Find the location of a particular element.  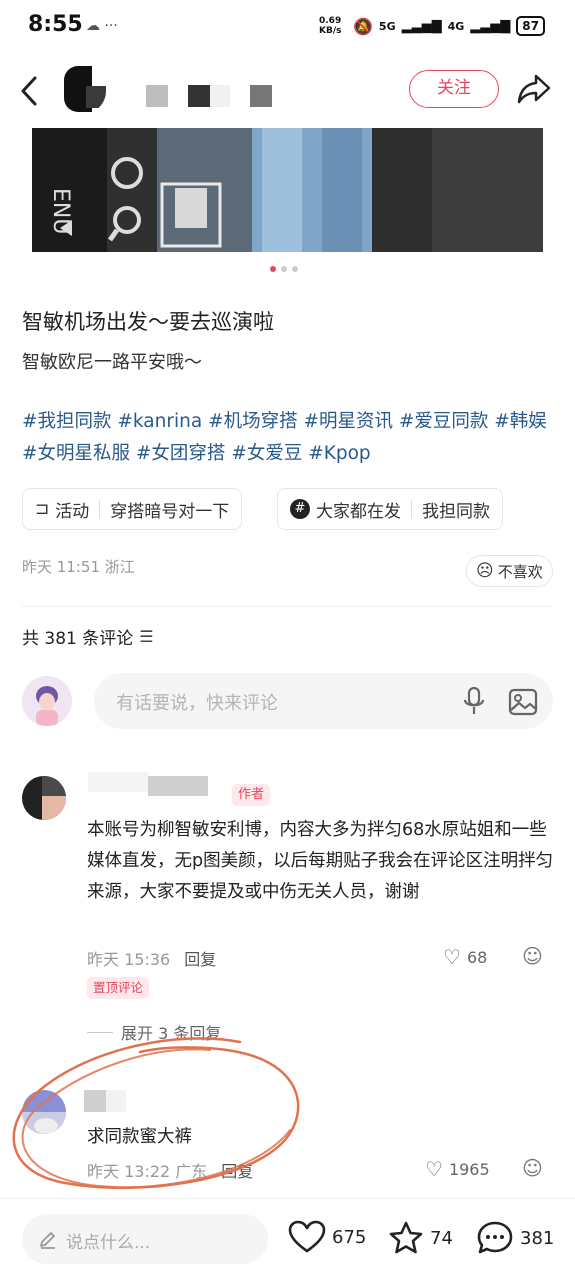

collect-button: 74 is located at coordinates (420, 1238).